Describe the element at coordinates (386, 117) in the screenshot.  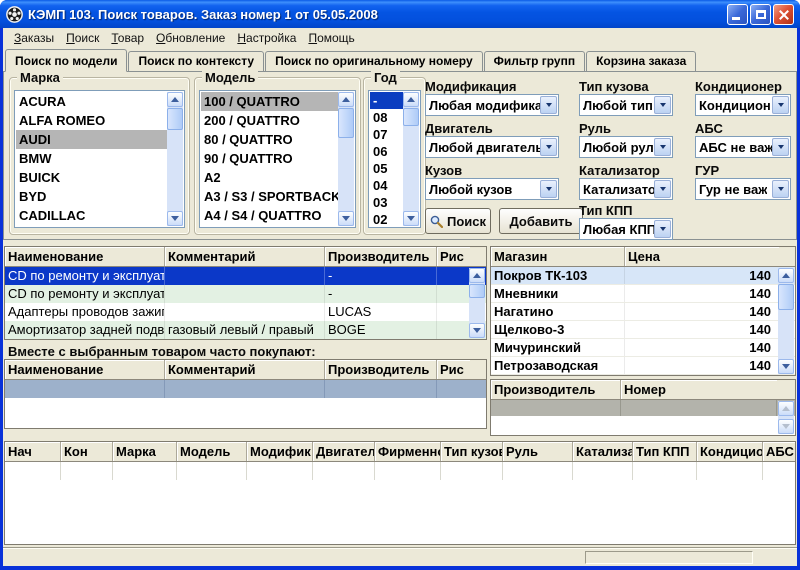
I see `year-list-item: 08` at that location.